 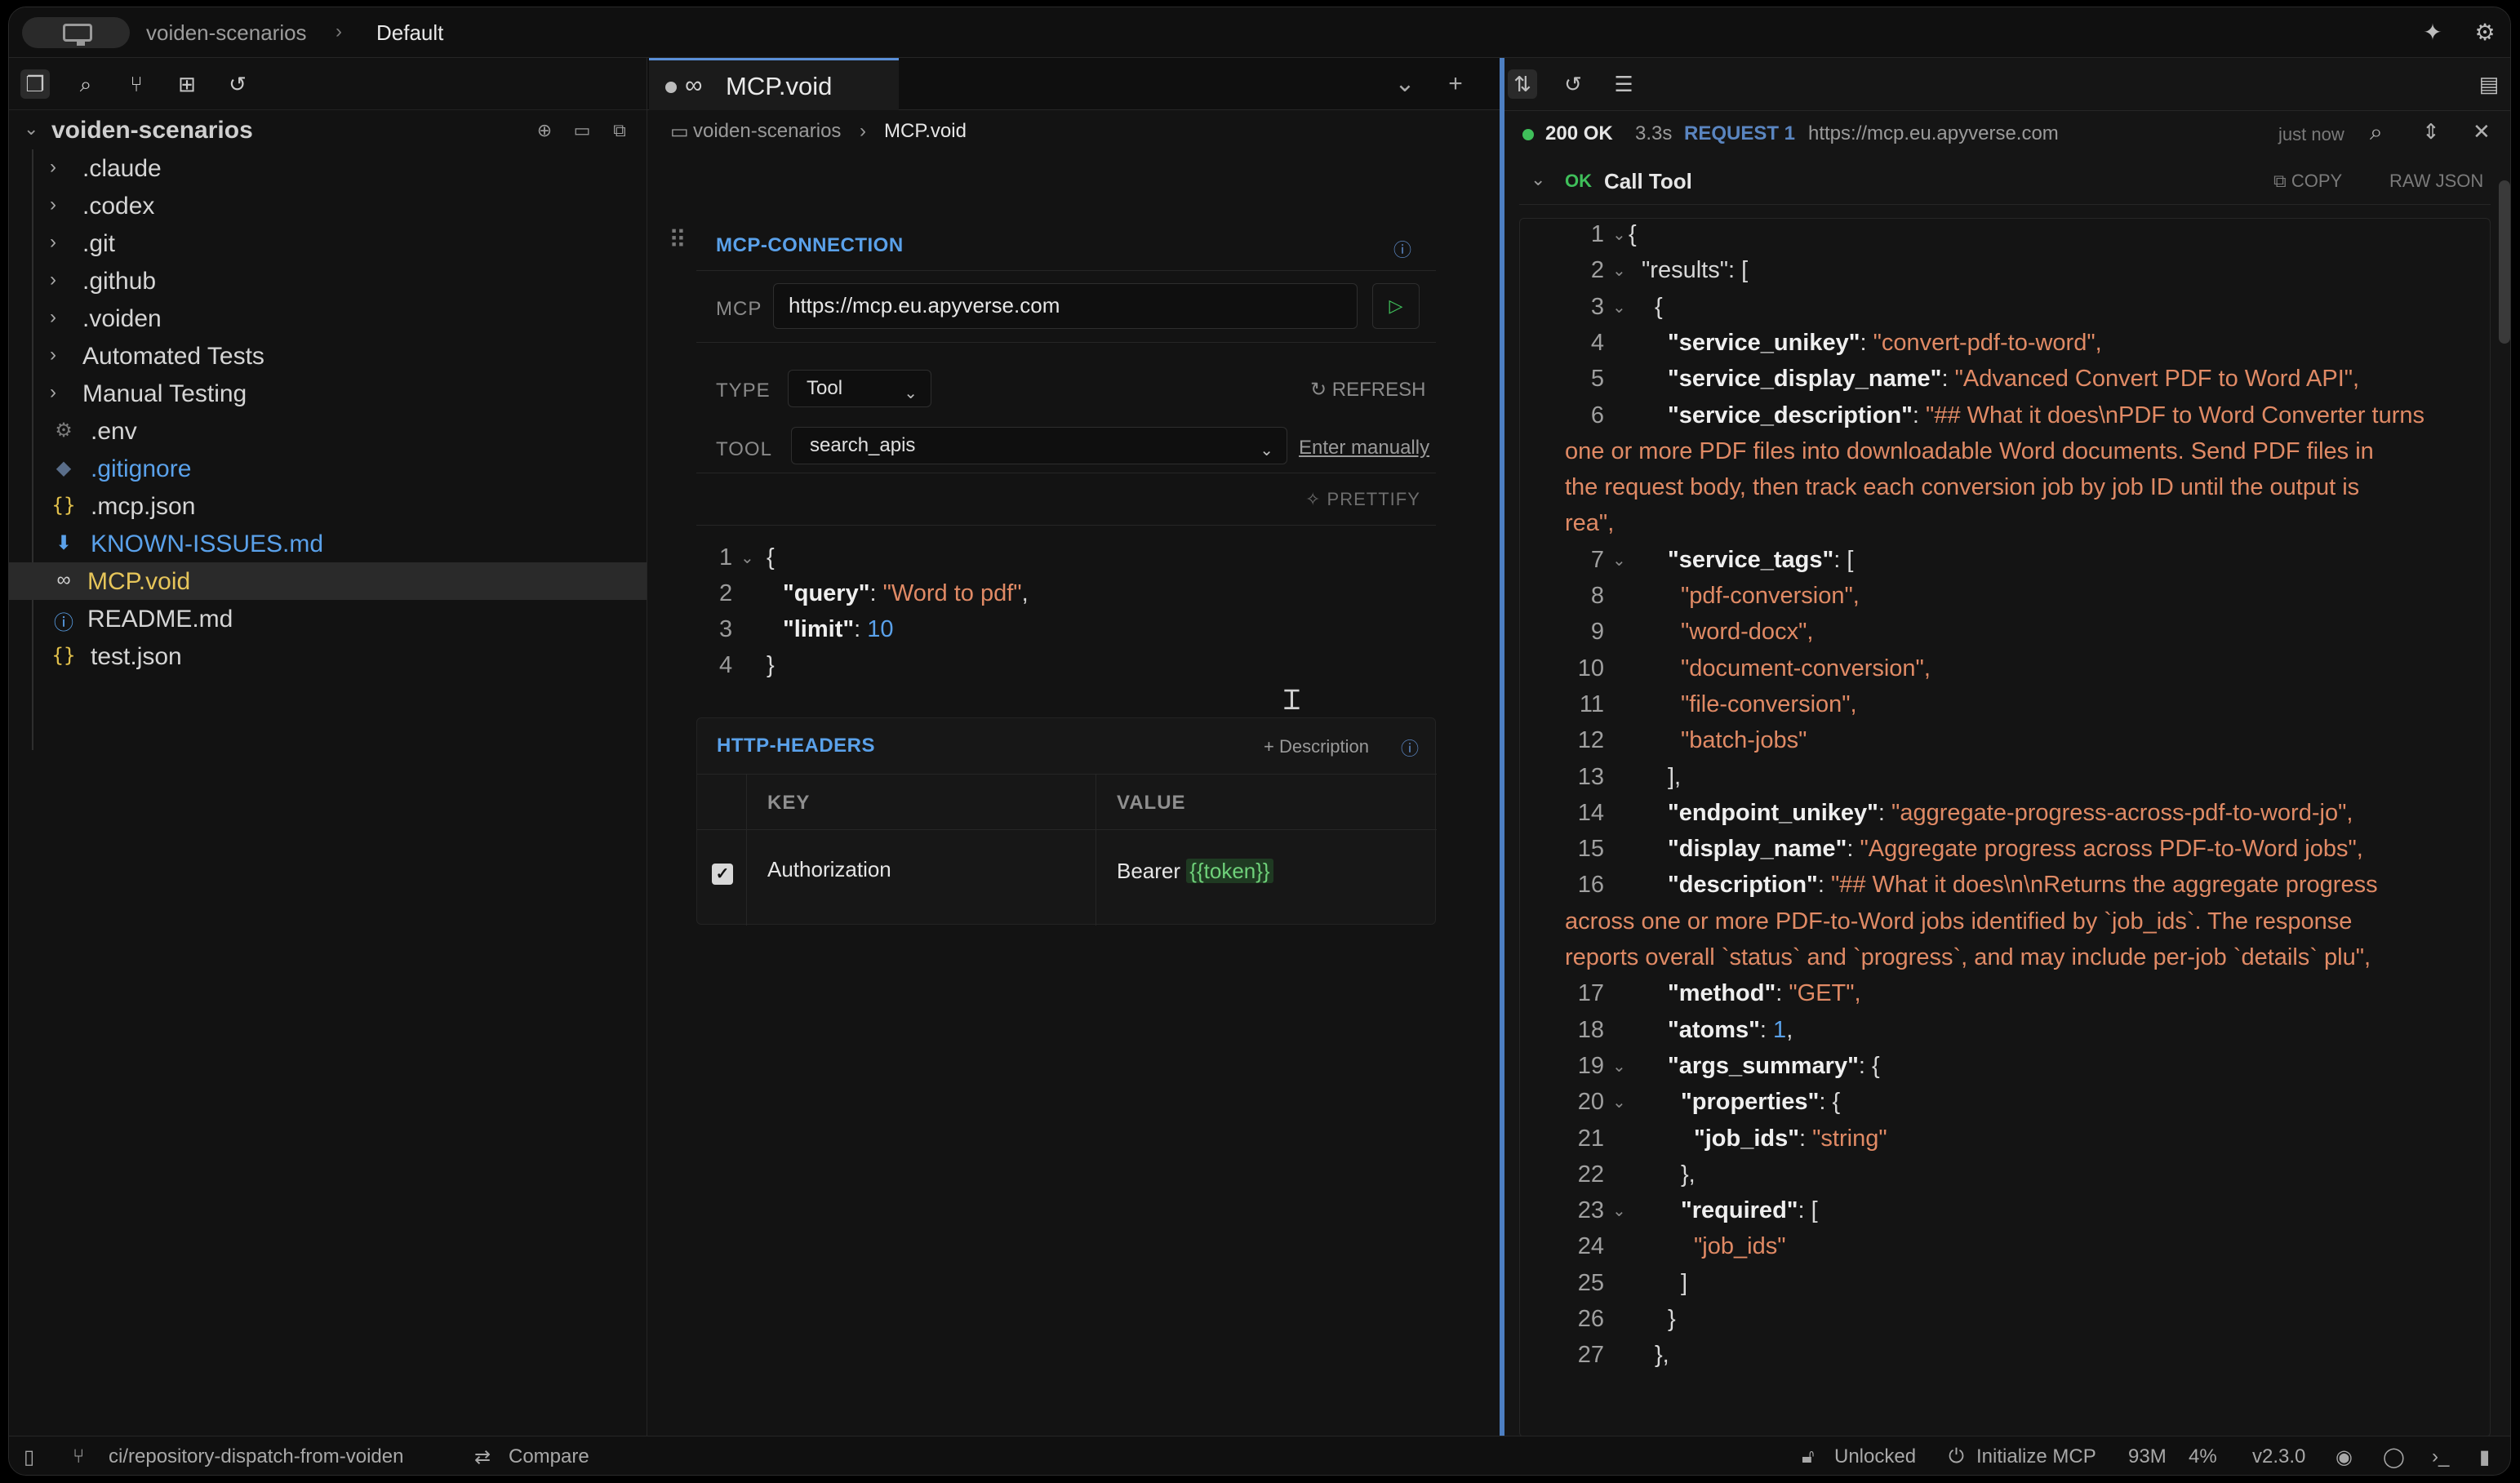 I want to click on status-dot-icon, so click(x=1528, y=134).